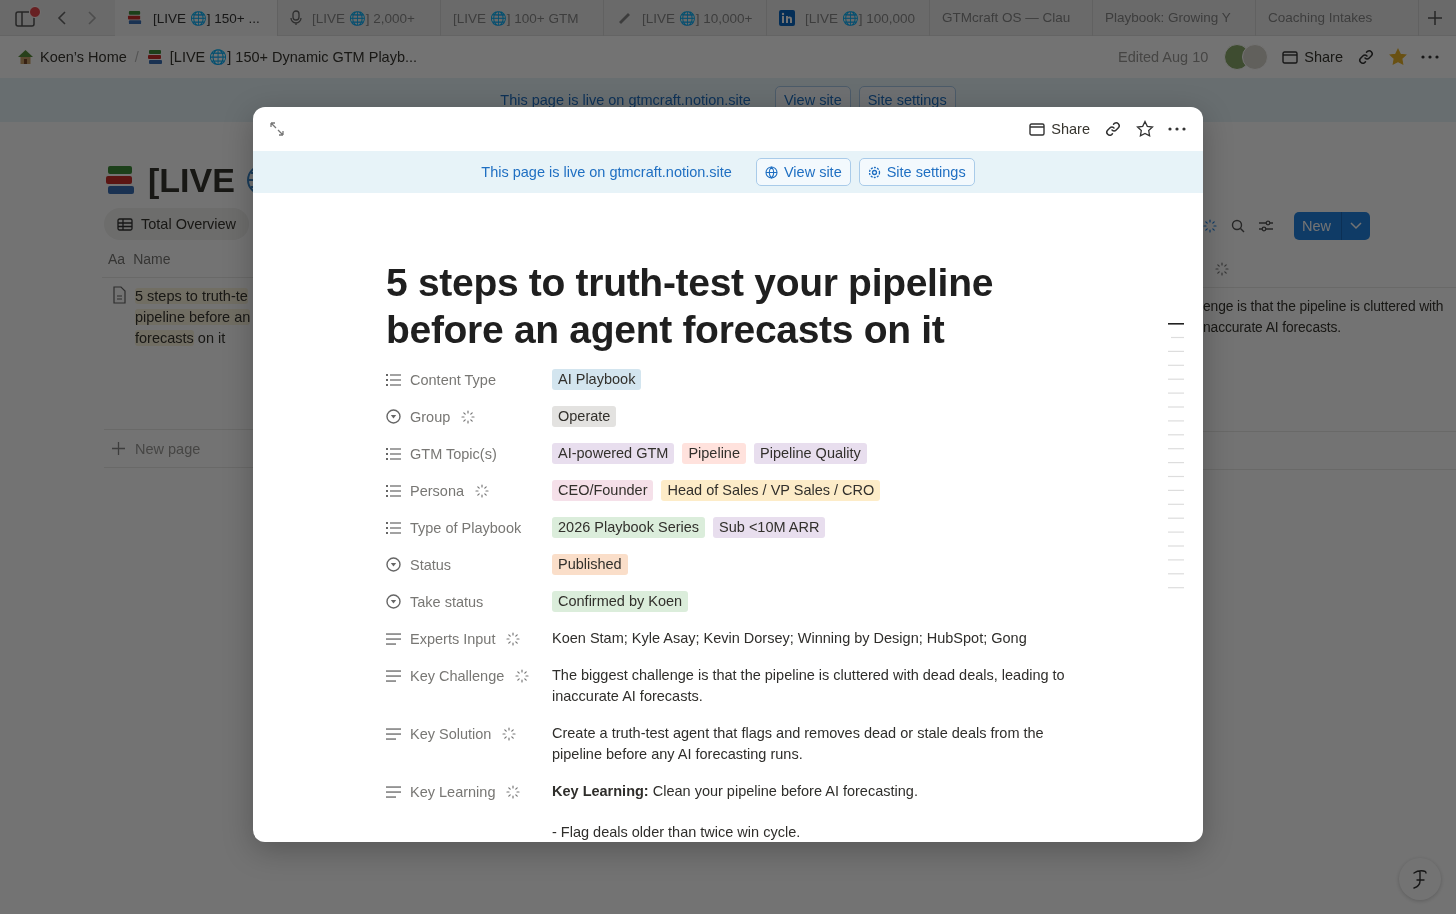 Image resolution: width=1456 pixels, height=914 pixels. What do you see at coordinates (787, 17) in the screenshot?
I see `linkedin-icon` at bounding box center [787, 17].